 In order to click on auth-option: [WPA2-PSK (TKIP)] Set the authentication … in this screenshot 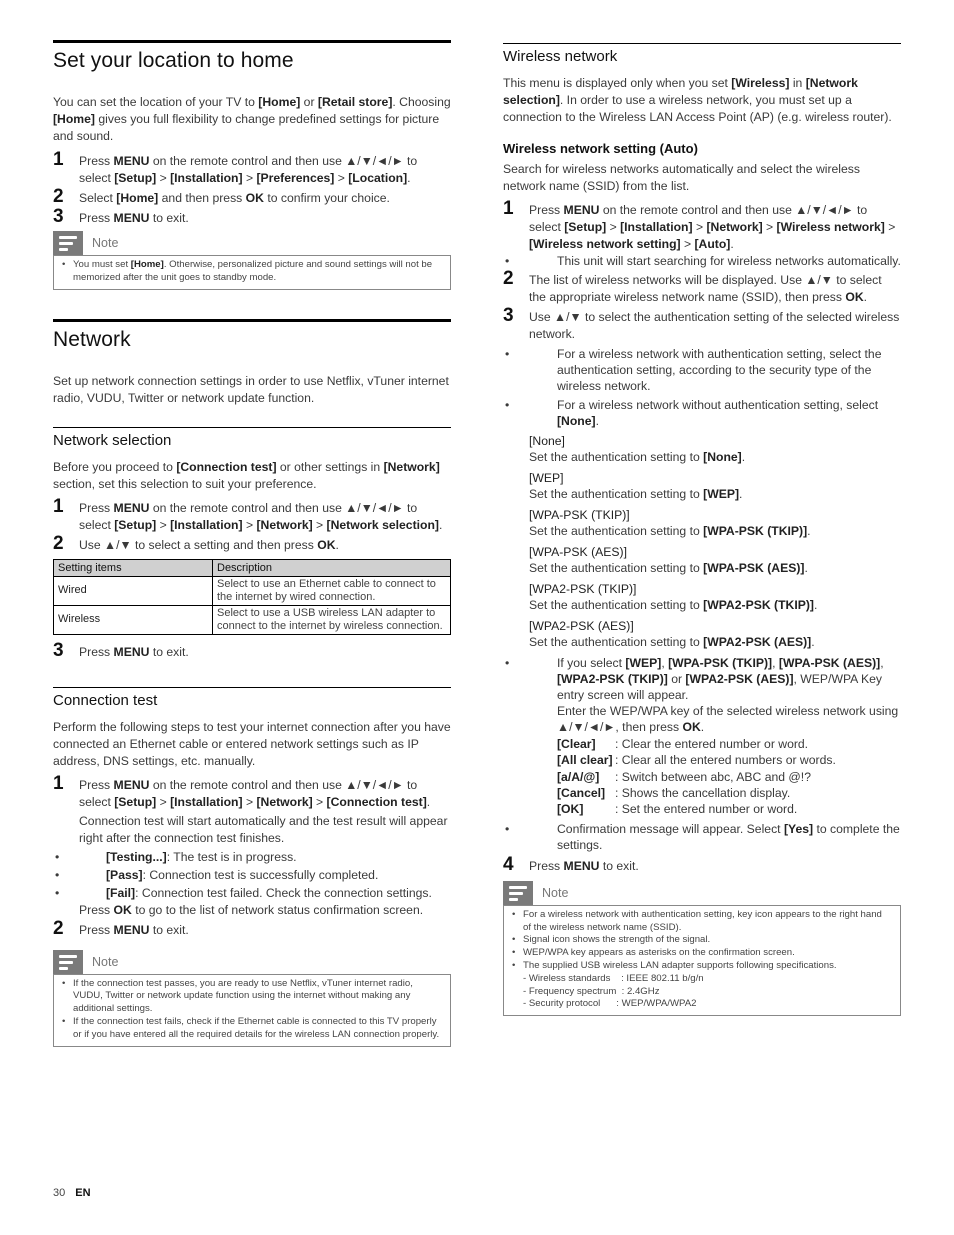, I will do `click(715, 597)`.